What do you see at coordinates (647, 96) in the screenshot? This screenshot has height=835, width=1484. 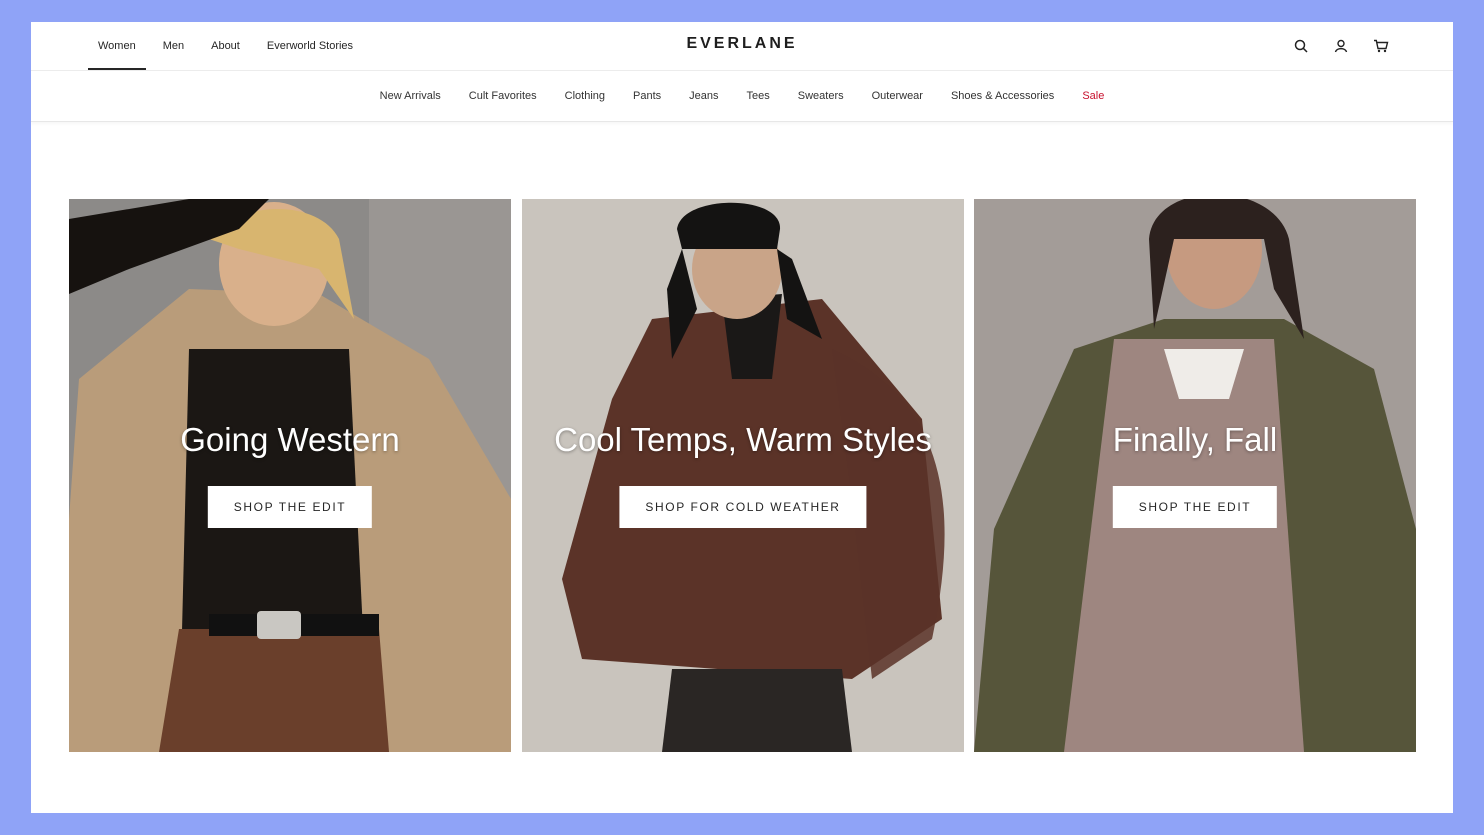 I see `category-pants: Pants` at bounding box center [647, 96].